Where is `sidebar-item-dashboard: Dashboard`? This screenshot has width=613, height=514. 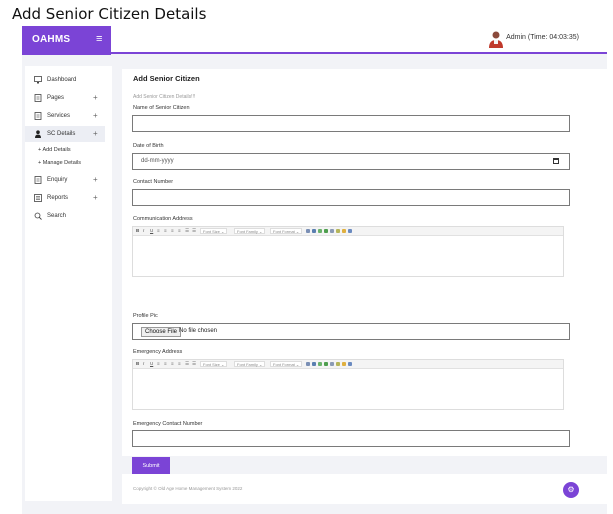 sidebar-item-dashboard: Dashboard is located at coordinates (65, 80).